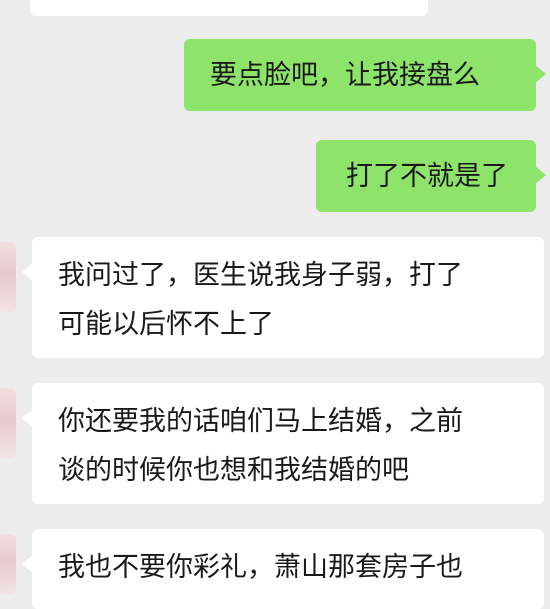 The image size is (550, 609). Describe the element at coordinates (260, 567) in the screenshot. I see `message-text-line: 我也不要你彩礼，萧山那套房子也` at that location.